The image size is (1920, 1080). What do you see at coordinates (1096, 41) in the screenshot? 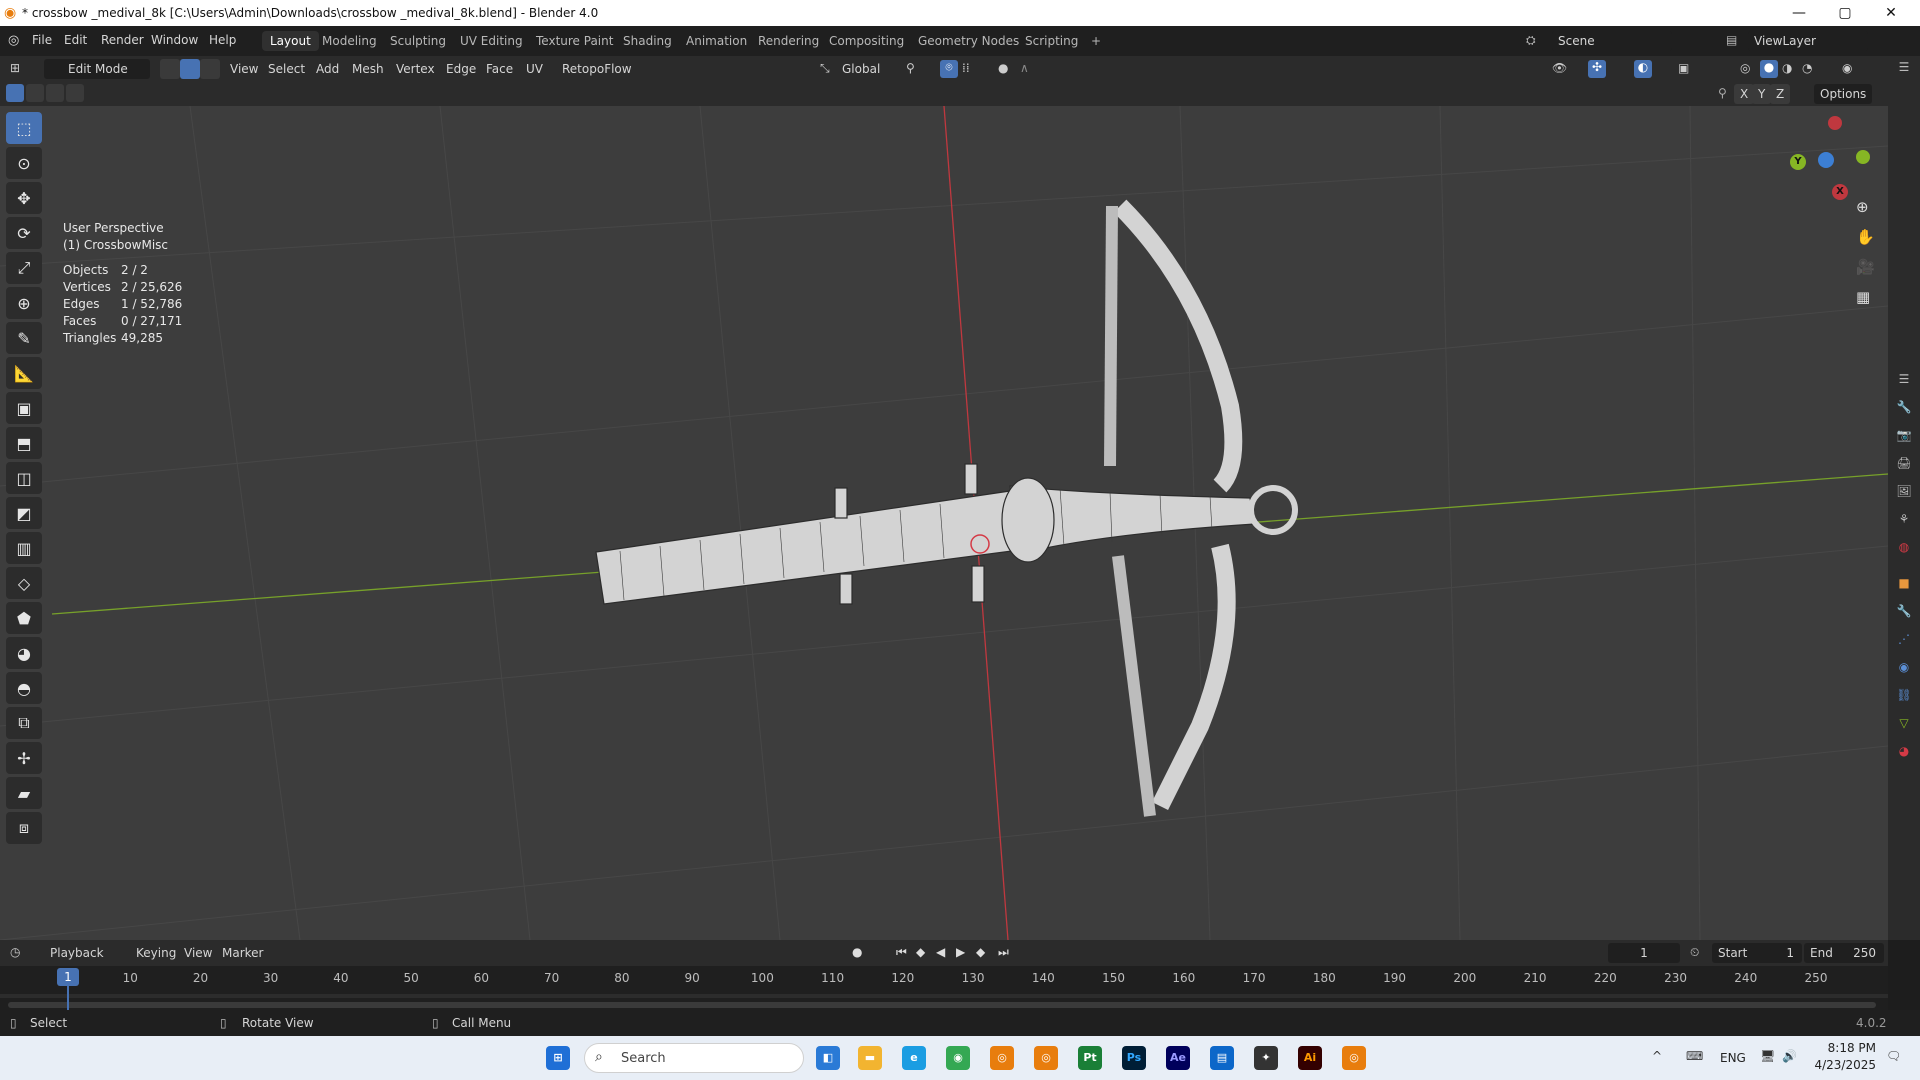
I see `add-workspace-button: +` at bounding box center [1096, 41].